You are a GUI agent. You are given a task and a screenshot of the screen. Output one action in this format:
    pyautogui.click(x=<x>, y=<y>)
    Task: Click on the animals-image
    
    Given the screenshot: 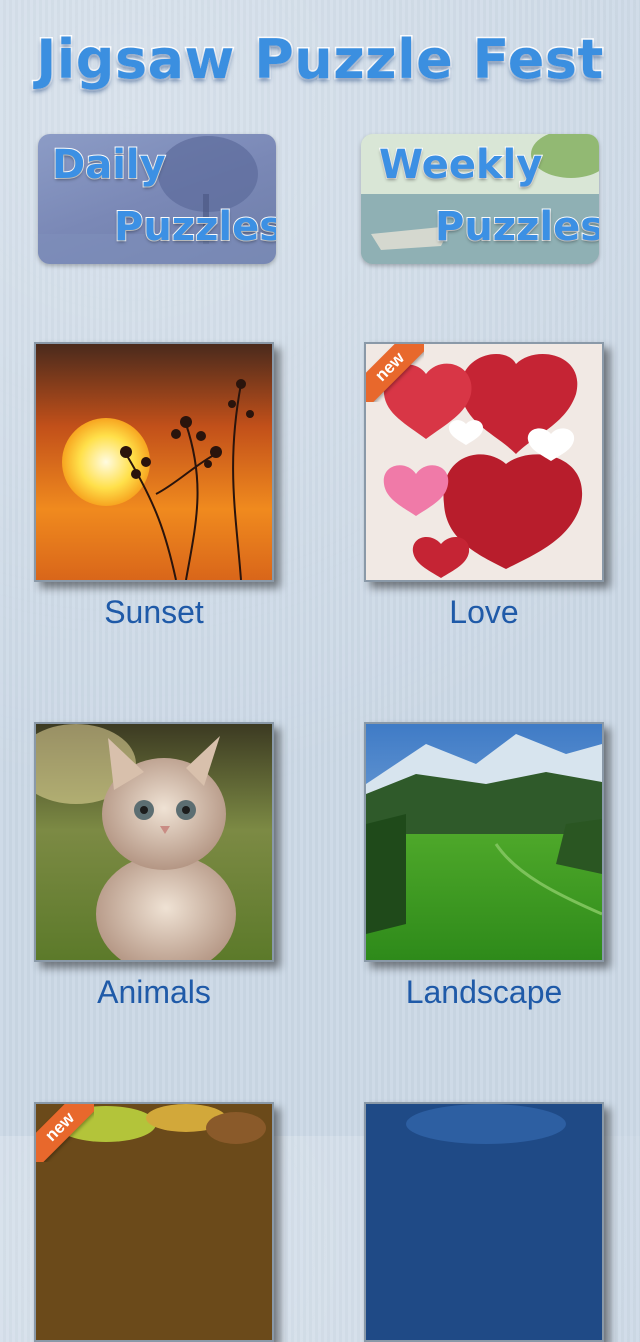 What is the action you would take?
    pyautogui.click(x=154, y=842)
    